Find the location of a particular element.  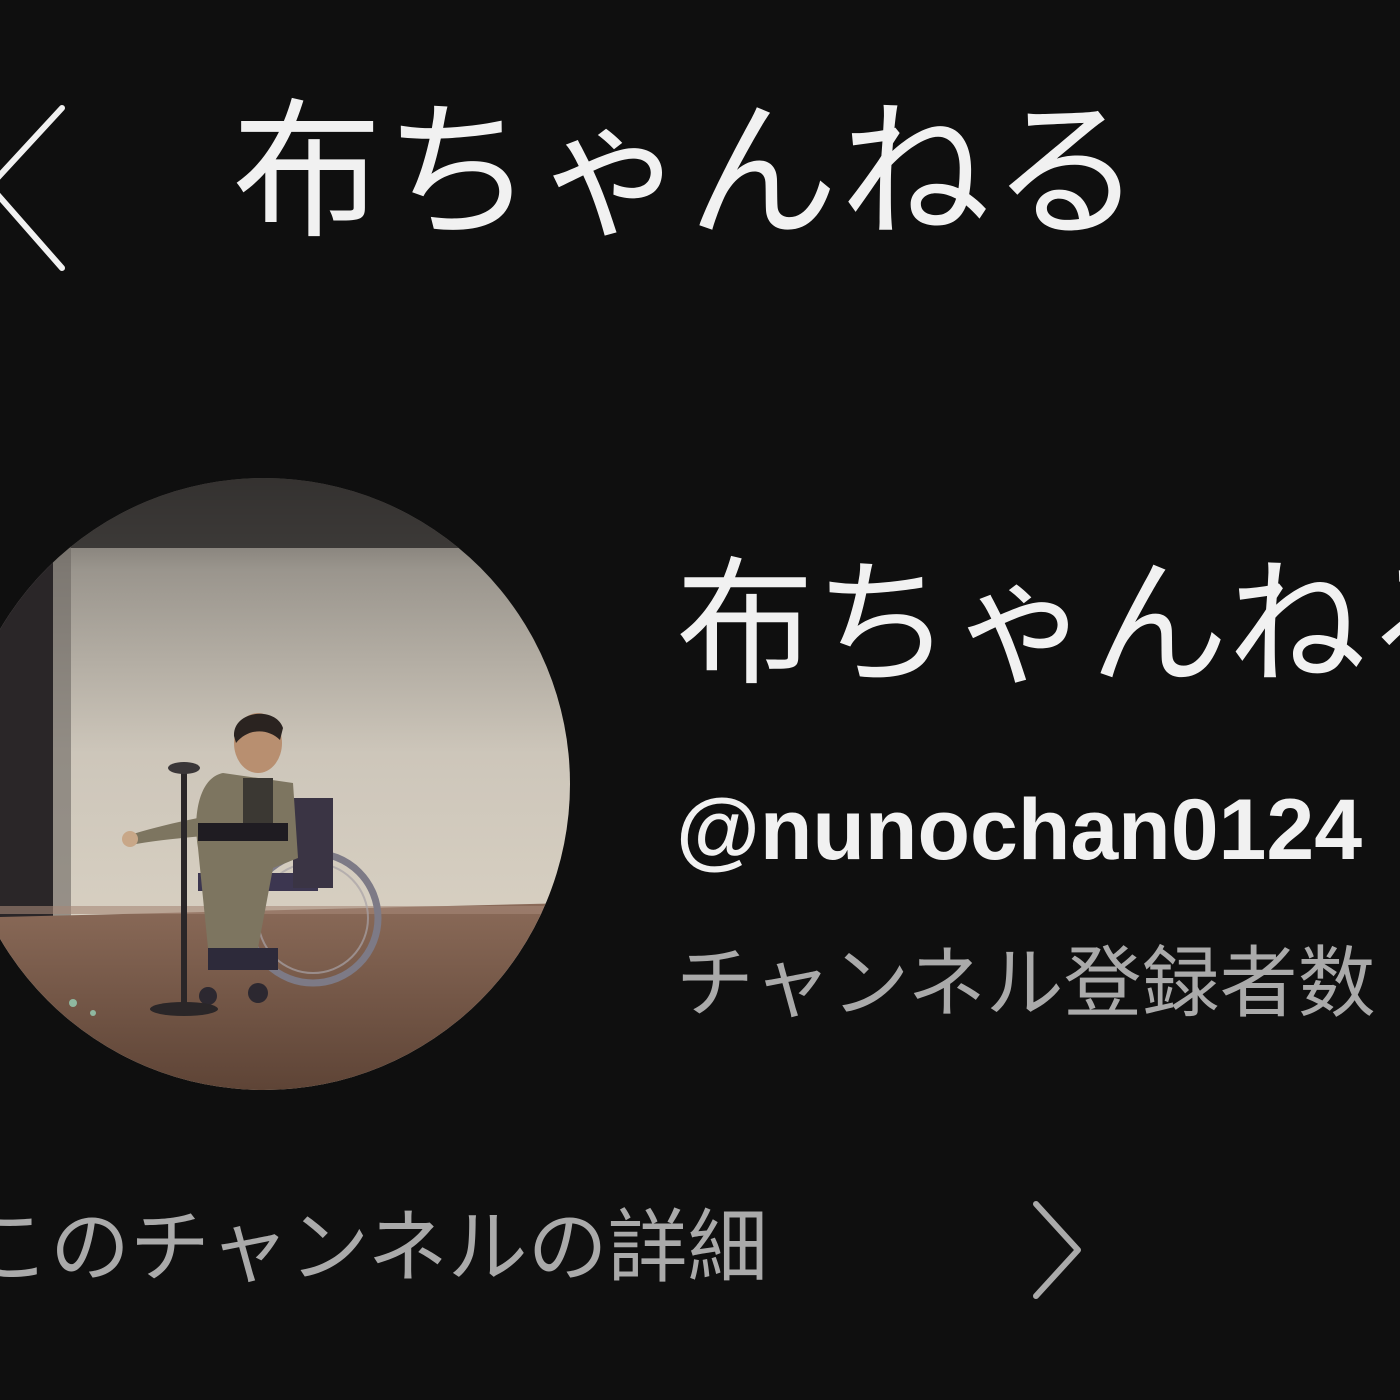

channel-name: 布ちゃんねる is located at coordinates (1038, 624).